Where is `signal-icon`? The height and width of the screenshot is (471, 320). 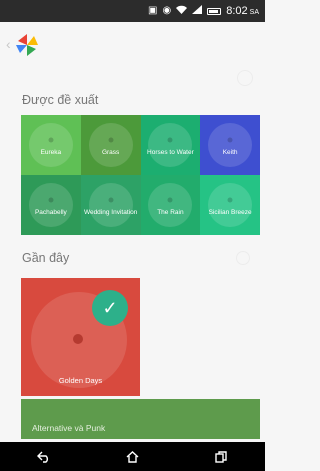 signal-icon is located at coordinates (197, 11).